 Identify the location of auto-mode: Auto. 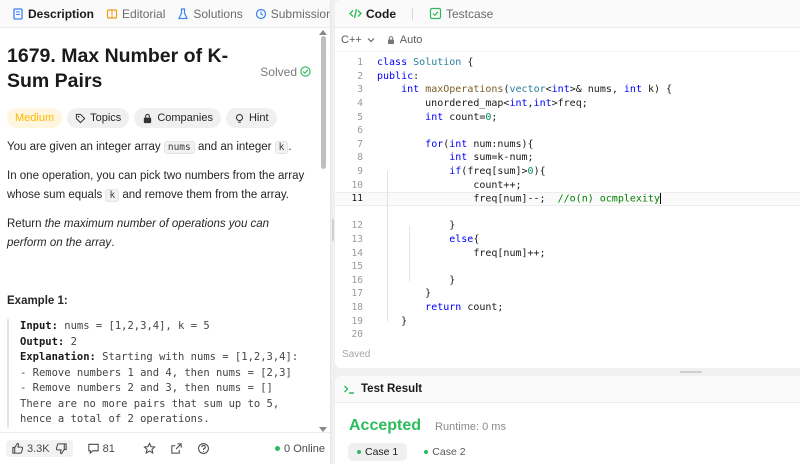
(404, 39).